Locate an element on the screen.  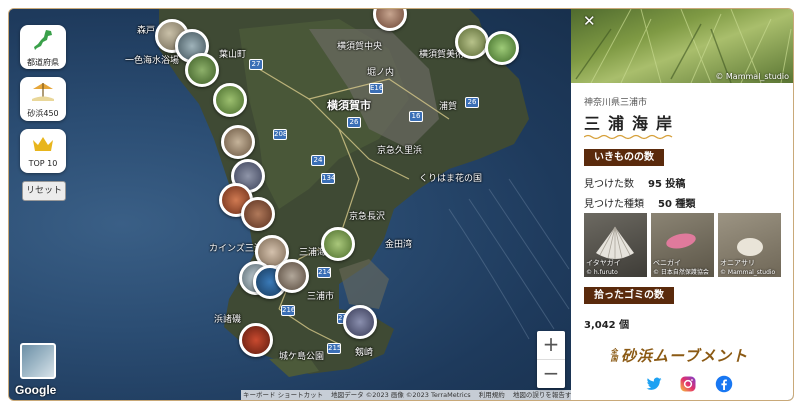
google-logo: Google is located at coordinates (36, 390).